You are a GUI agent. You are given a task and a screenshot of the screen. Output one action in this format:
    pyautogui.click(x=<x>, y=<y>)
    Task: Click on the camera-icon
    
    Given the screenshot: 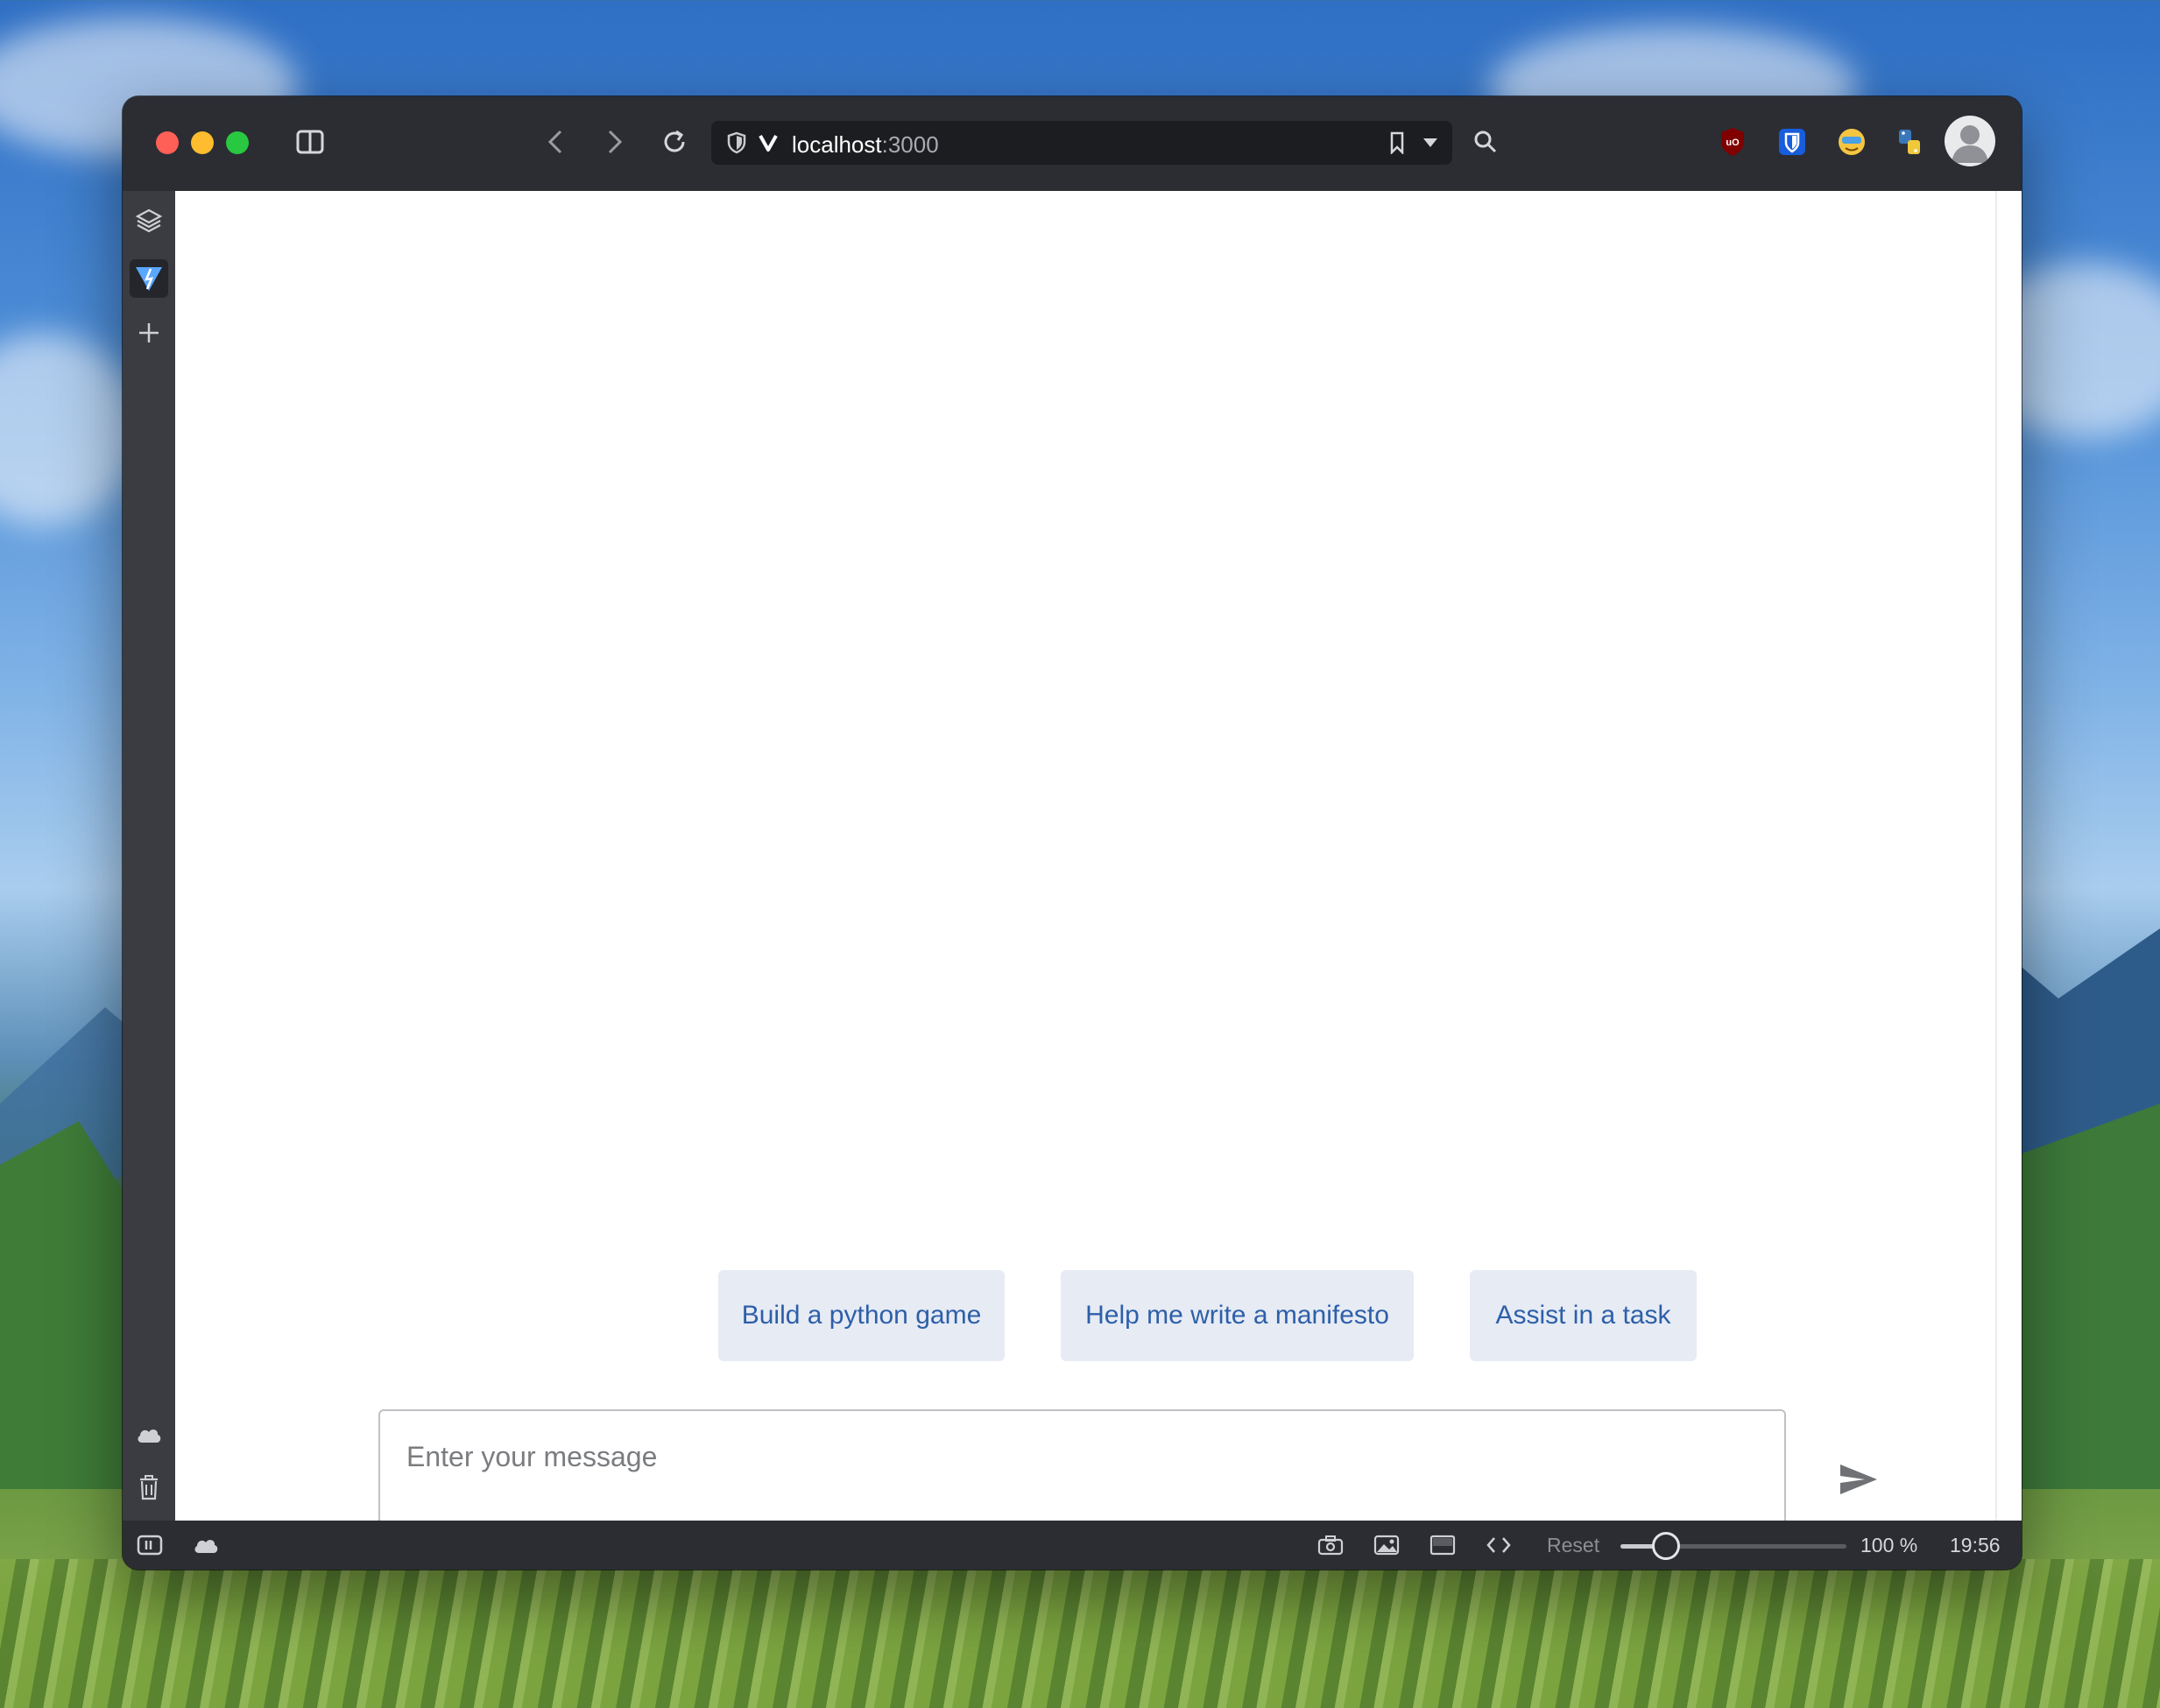 What is the action you would take?
    pyautogui.click(x=1330, y=1545)
    